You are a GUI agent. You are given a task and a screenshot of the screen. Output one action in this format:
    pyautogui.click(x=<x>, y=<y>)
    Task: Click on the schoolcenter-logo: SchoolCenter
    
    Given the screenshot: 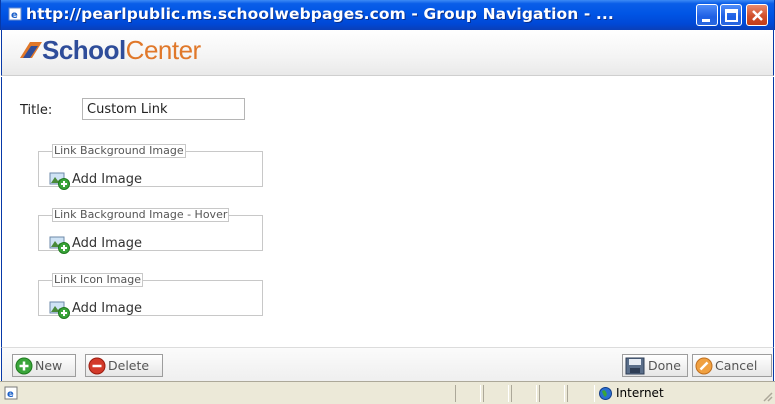 What is the action you would take?
    pyautogui.click(x=121, y=50)
    